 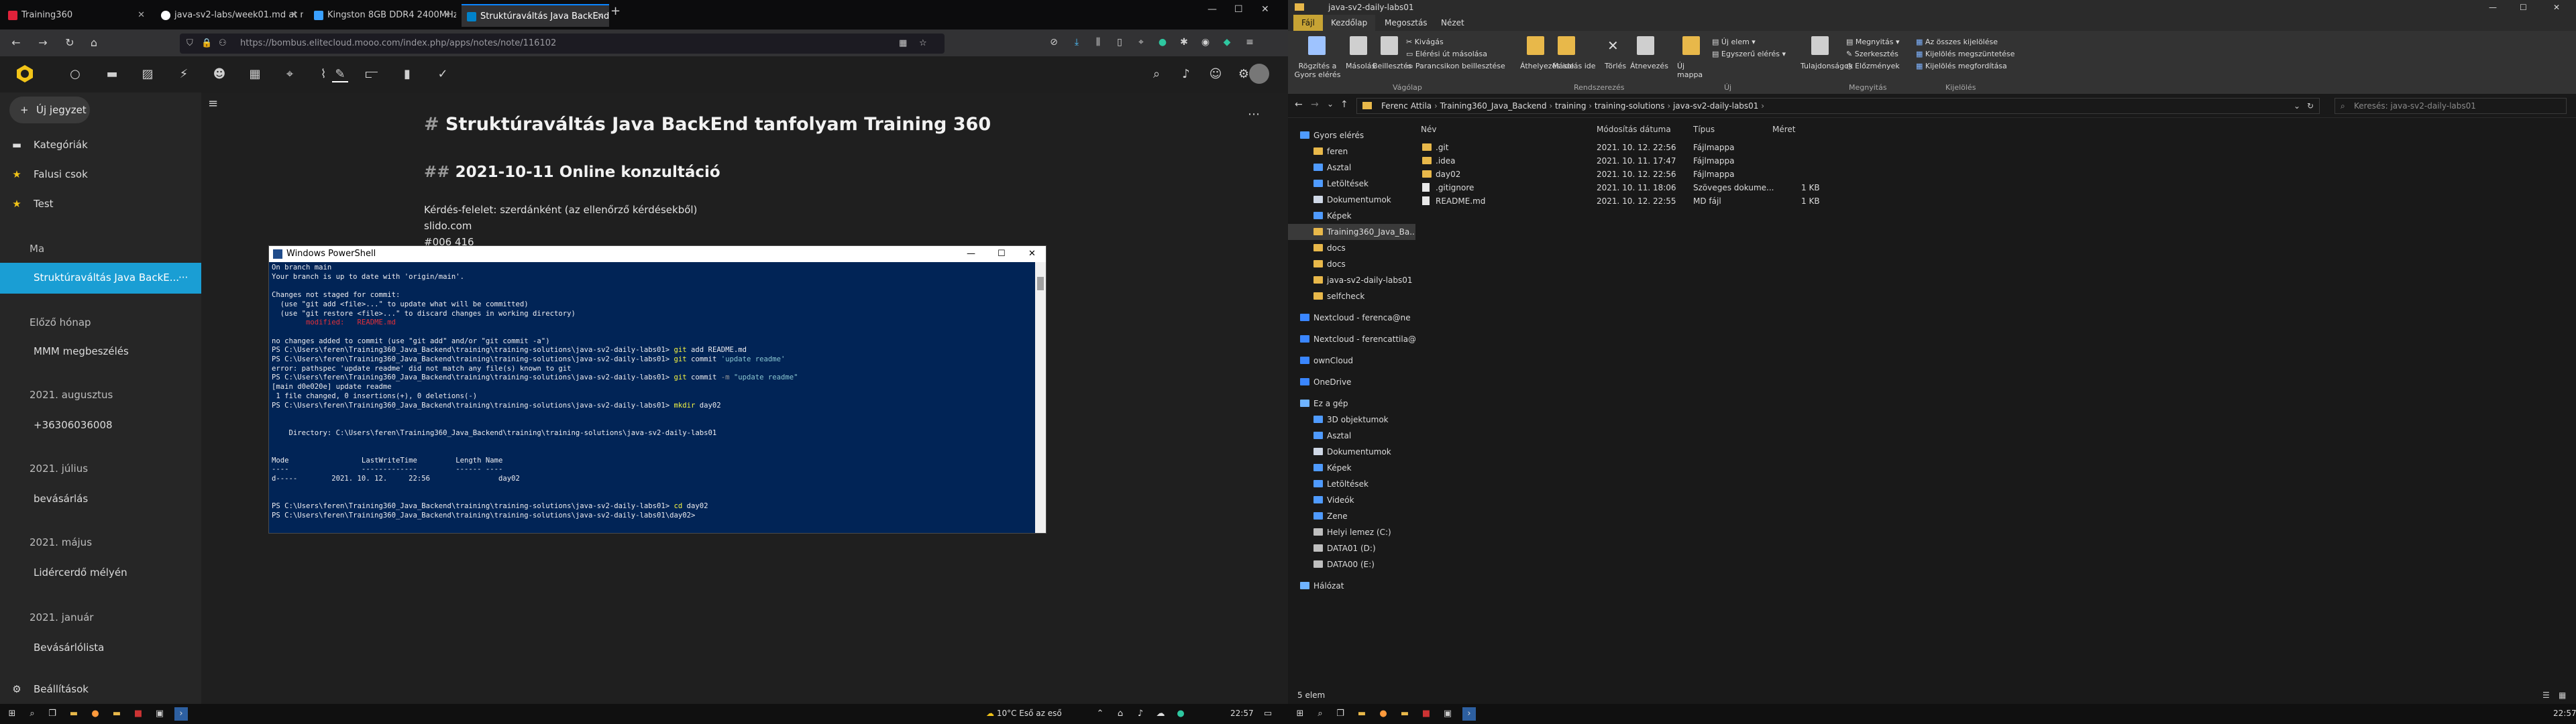 I want to click on note-actions-icon: ⋯, so click(x=1254, y=114).